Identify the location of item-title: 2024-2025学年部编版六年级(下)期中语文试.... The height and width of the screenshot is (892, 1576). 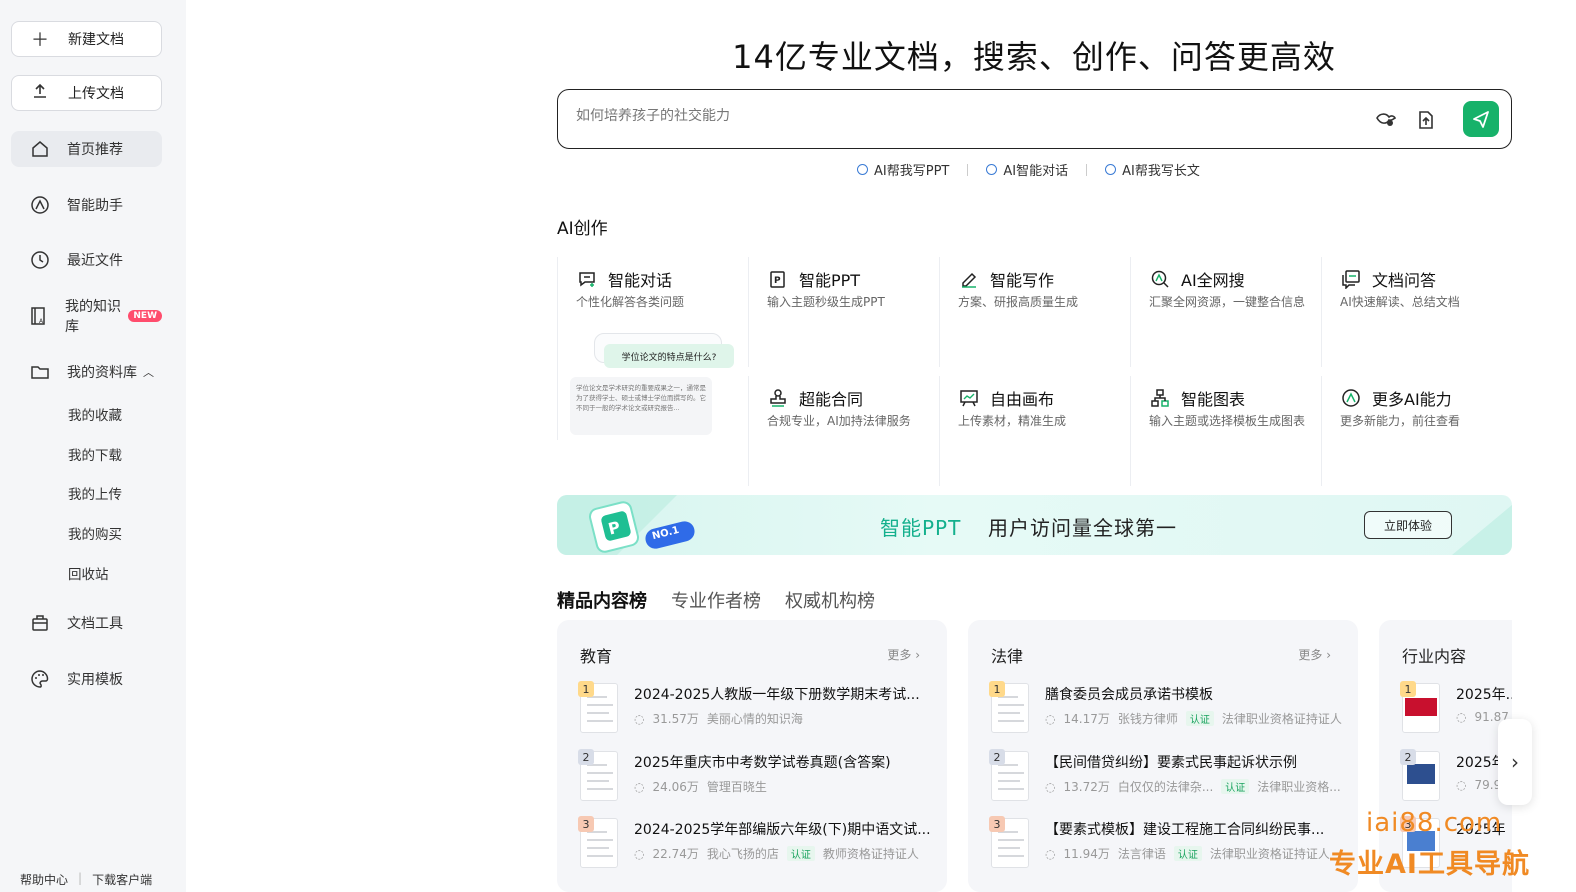
(782, 830).